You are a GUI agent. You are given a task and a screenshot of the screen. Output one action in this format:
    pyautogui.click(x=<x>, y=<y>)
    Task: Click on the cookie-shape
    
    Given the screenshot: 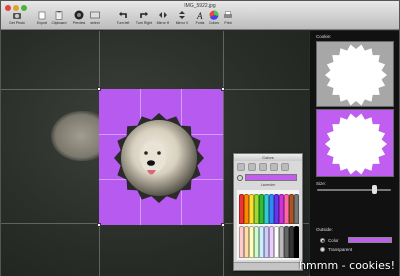 What is the action you would take?
    pyautogui.click(x=159, y=158)
    